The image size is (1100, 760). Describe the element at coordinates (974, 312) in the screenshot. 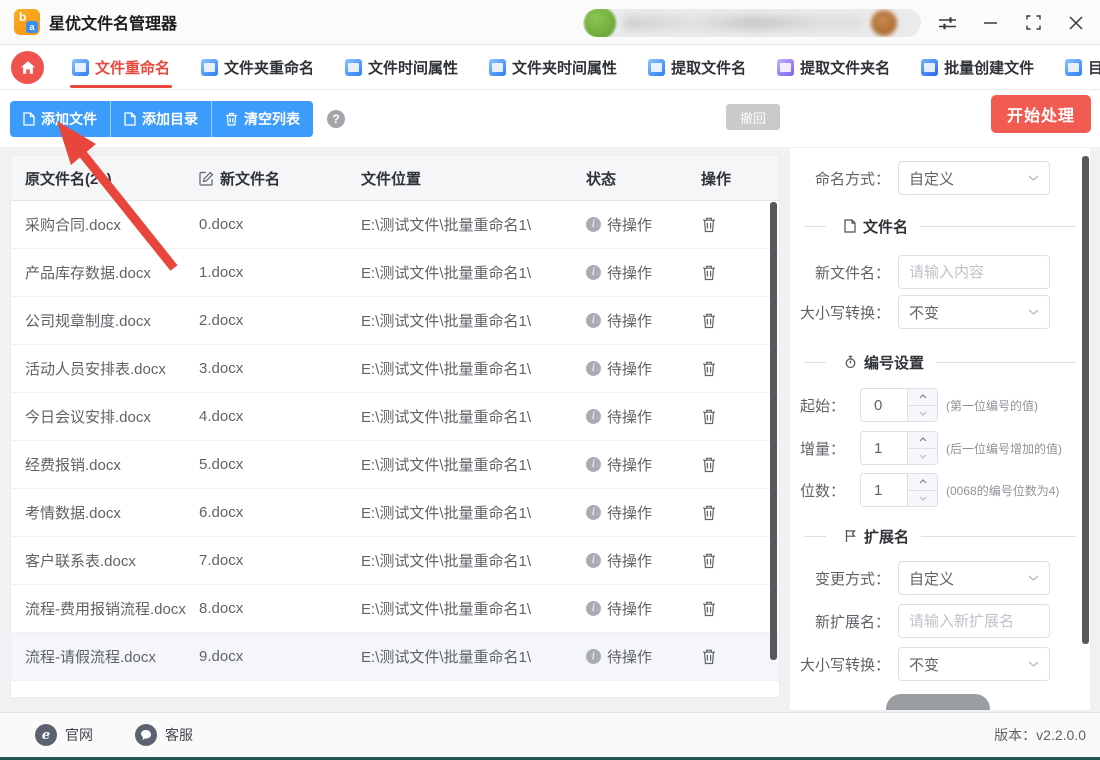

I see `filename-case-select: 不变` at that location.